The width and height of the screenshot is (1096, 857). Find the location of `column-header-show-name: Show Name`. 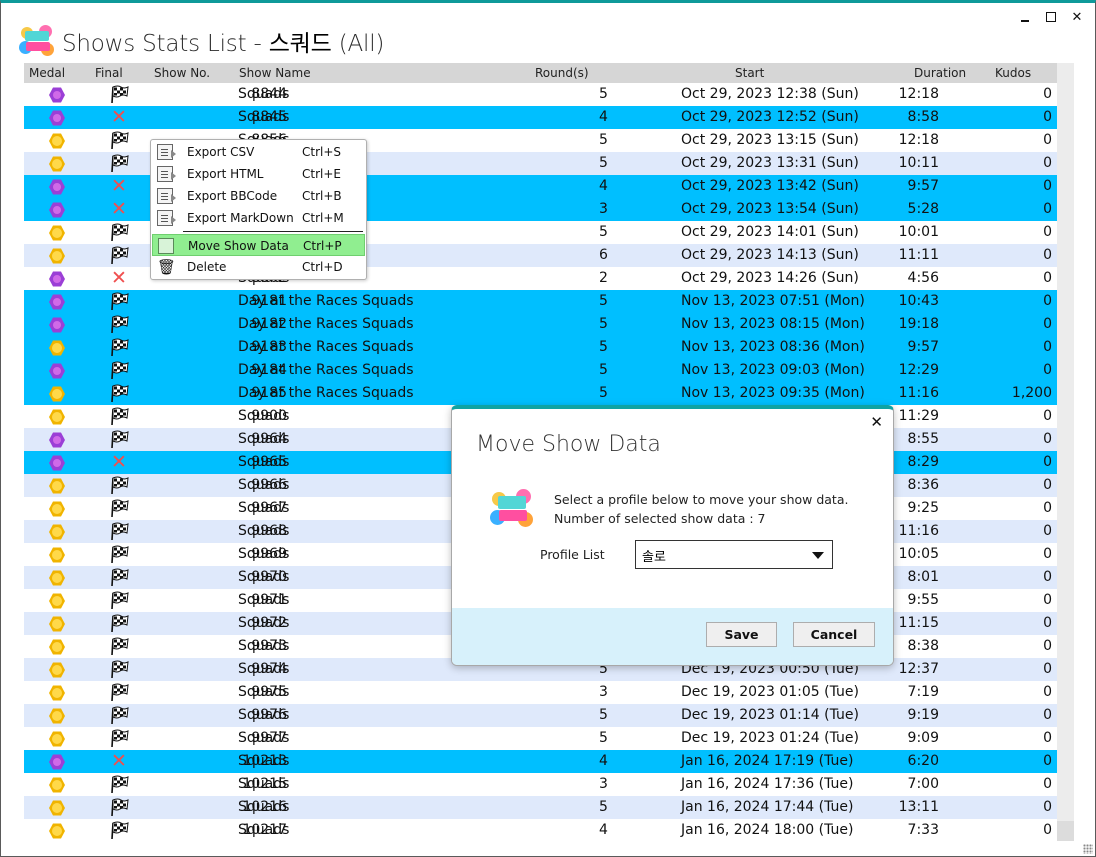

column-header-show-name: Show Name is located at coordinates (275, 73).